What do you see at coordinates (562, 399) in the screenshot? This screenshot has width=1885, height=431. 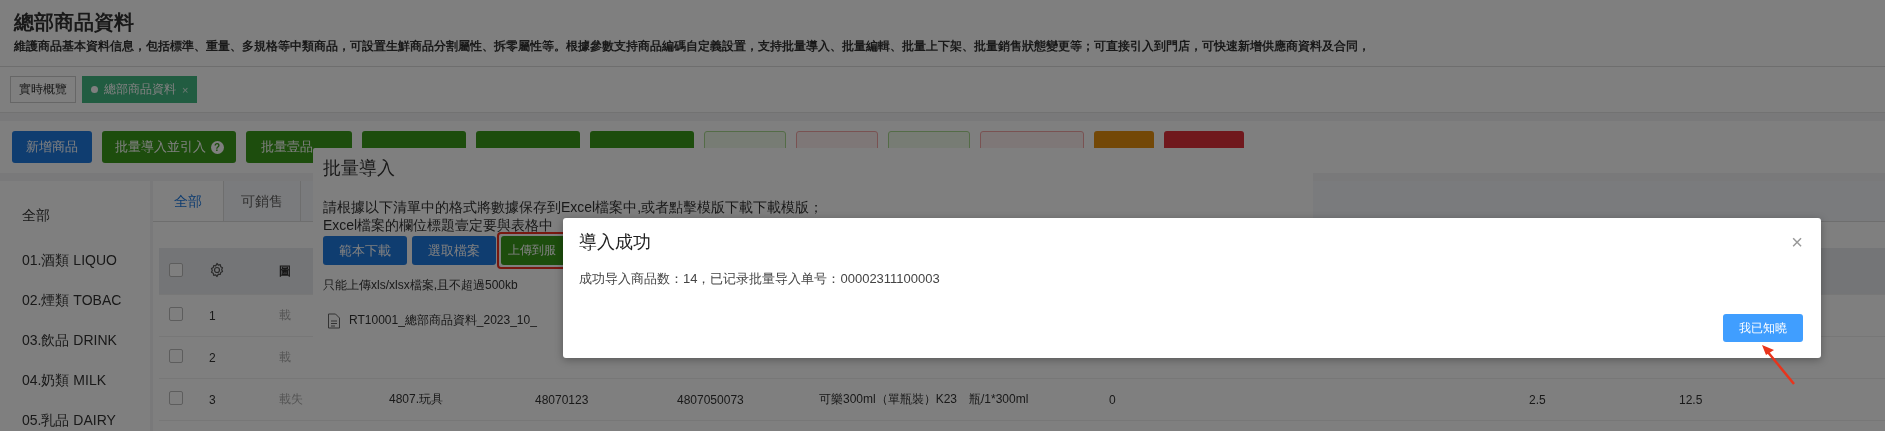 I see `table-cell: 48070123` at bounding box center [562, 399].